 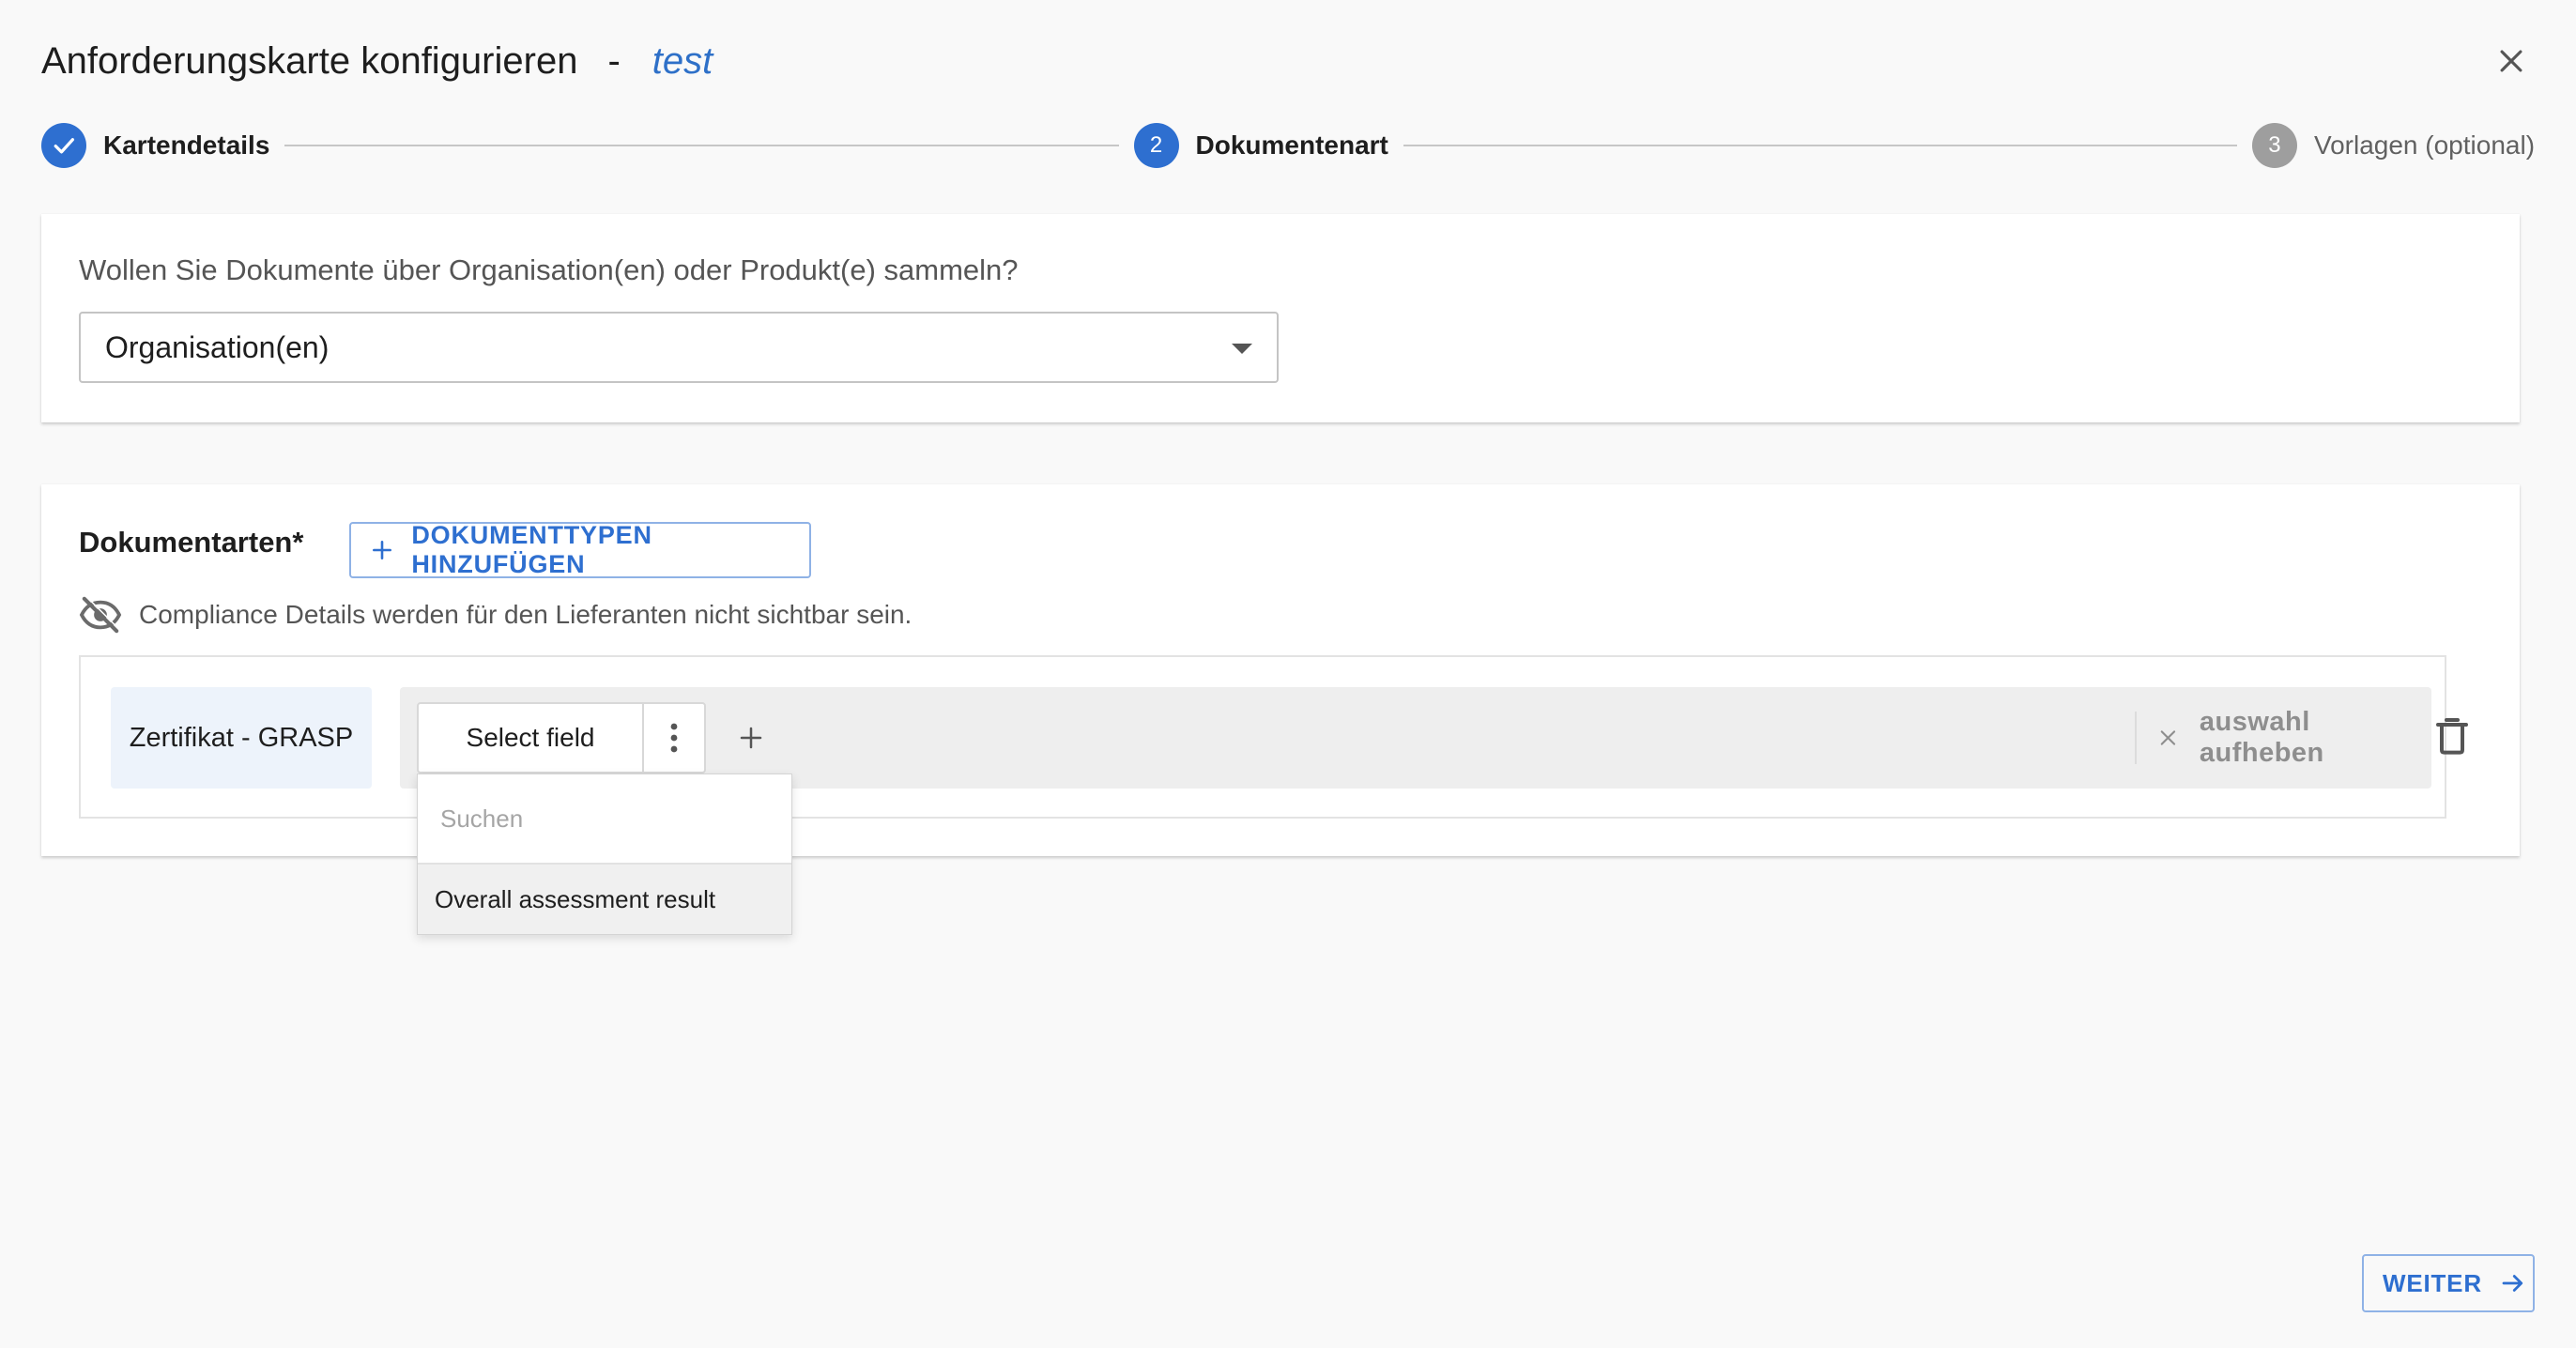 I want to click on field-chip: Select field, so click(x=562, y=738).